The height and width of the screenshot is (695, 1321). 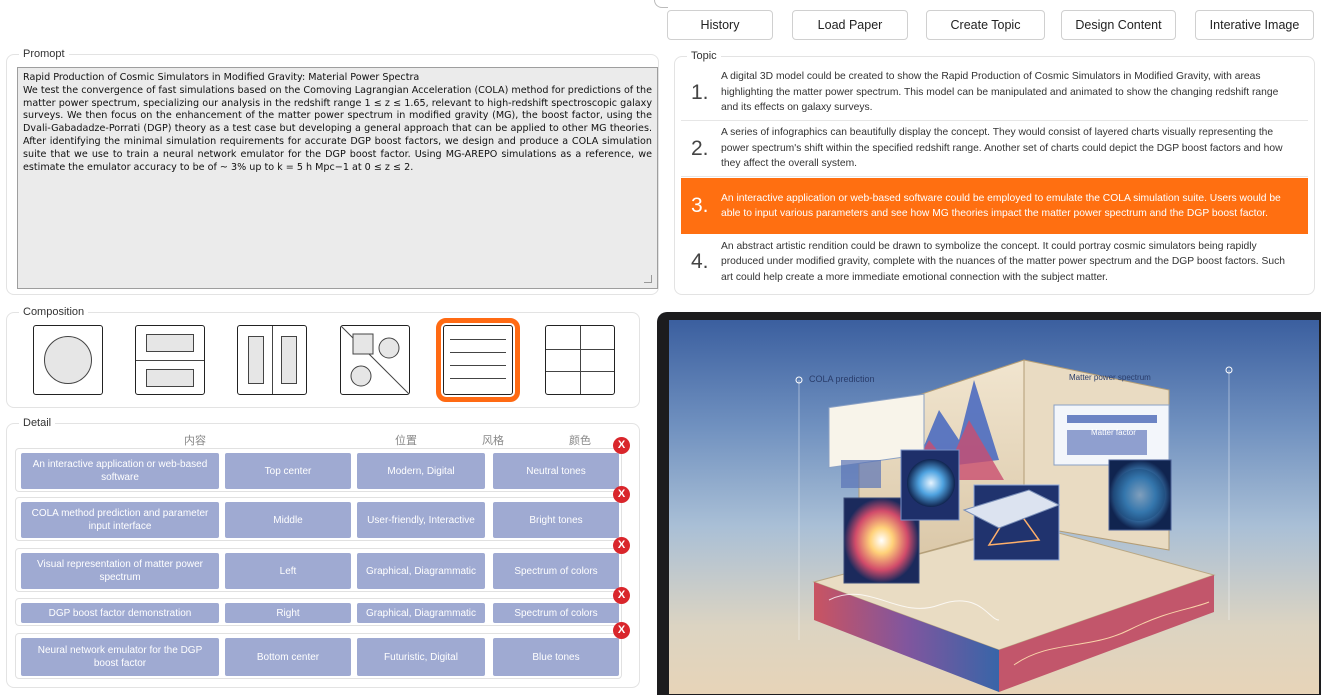 I want to click on composition-two-columns, so click(x=272, y=360).